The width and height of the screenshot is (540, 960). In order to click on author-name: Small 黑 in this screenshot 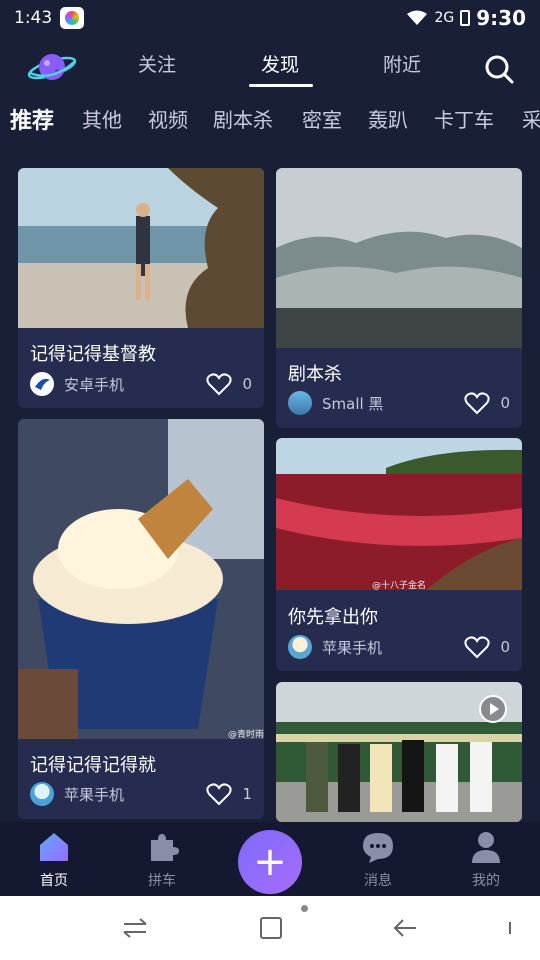, I will do `click(393, 403)`.